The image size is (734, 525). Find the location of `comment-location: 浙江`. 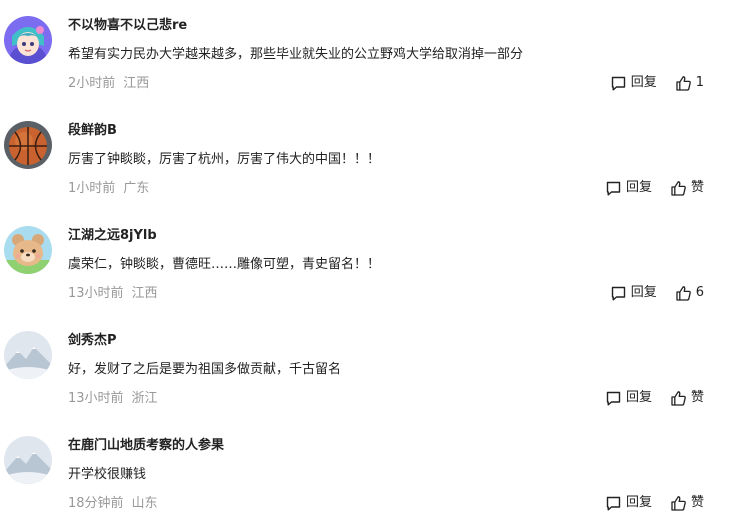

comment-location: 浙江 is located at coordinates (144, 398).